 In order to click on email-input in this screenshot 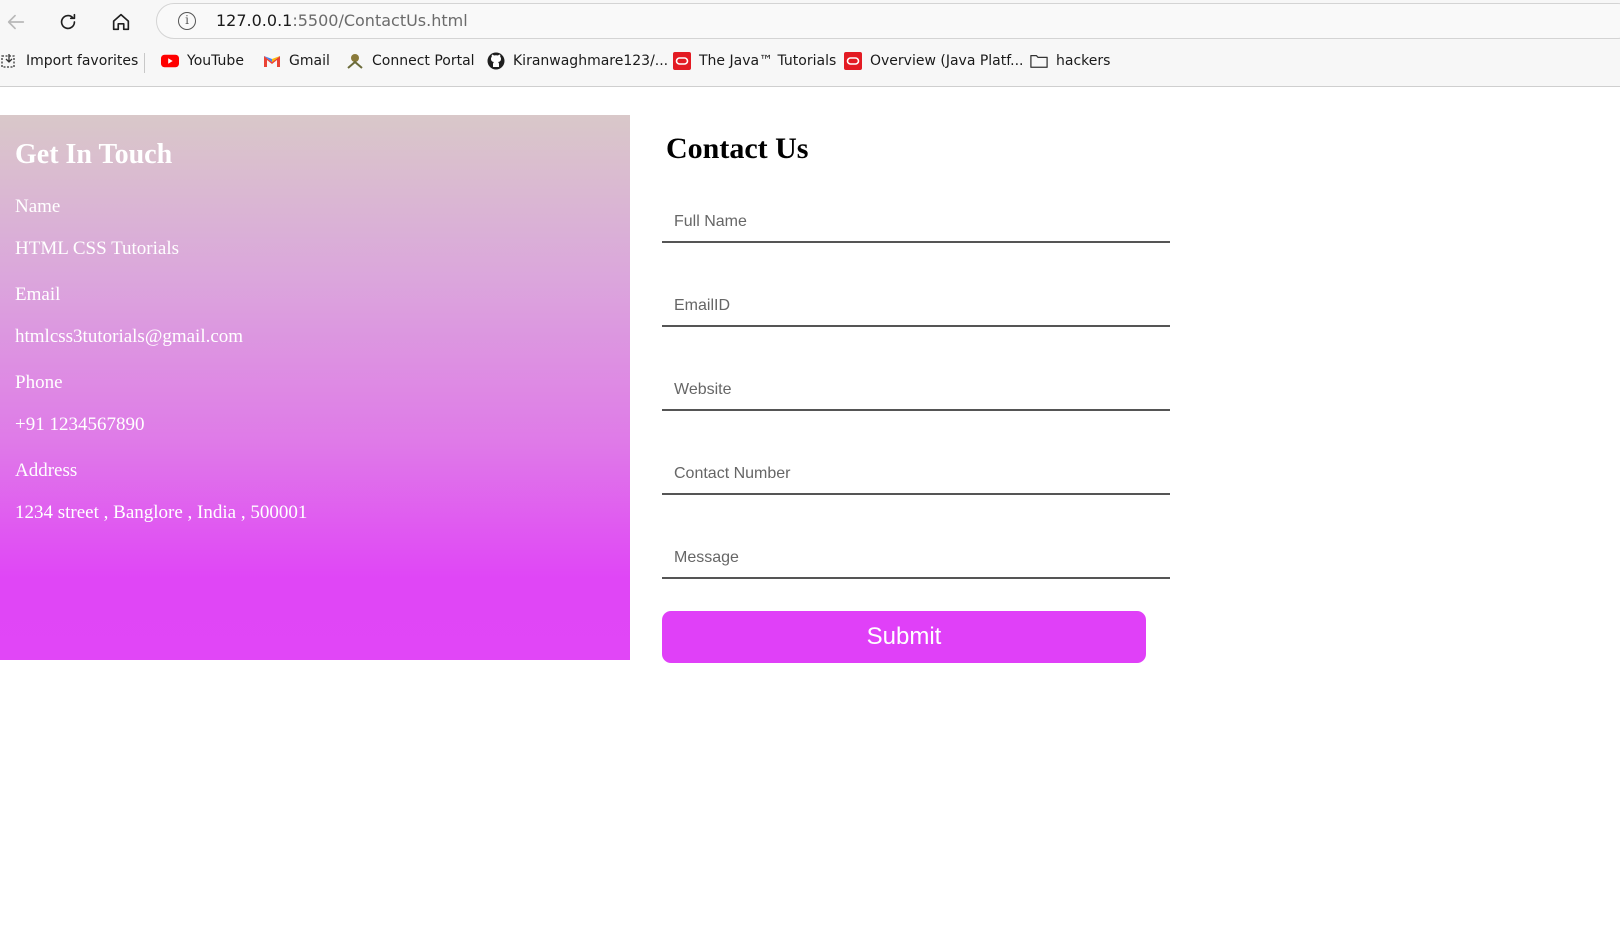, I will do `click(916, 307)`.